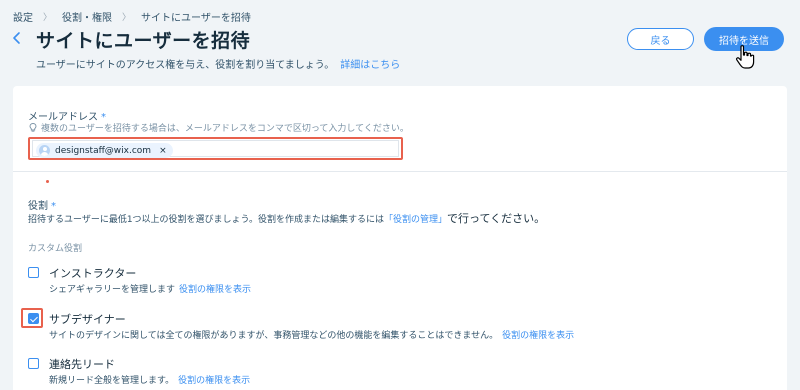 Image resolution: width=800 pixels, height=390 pixels. What do you see at coordinates (47, 181) in the screenshot?
I see `error-dot` at bounding box center [47, 181].